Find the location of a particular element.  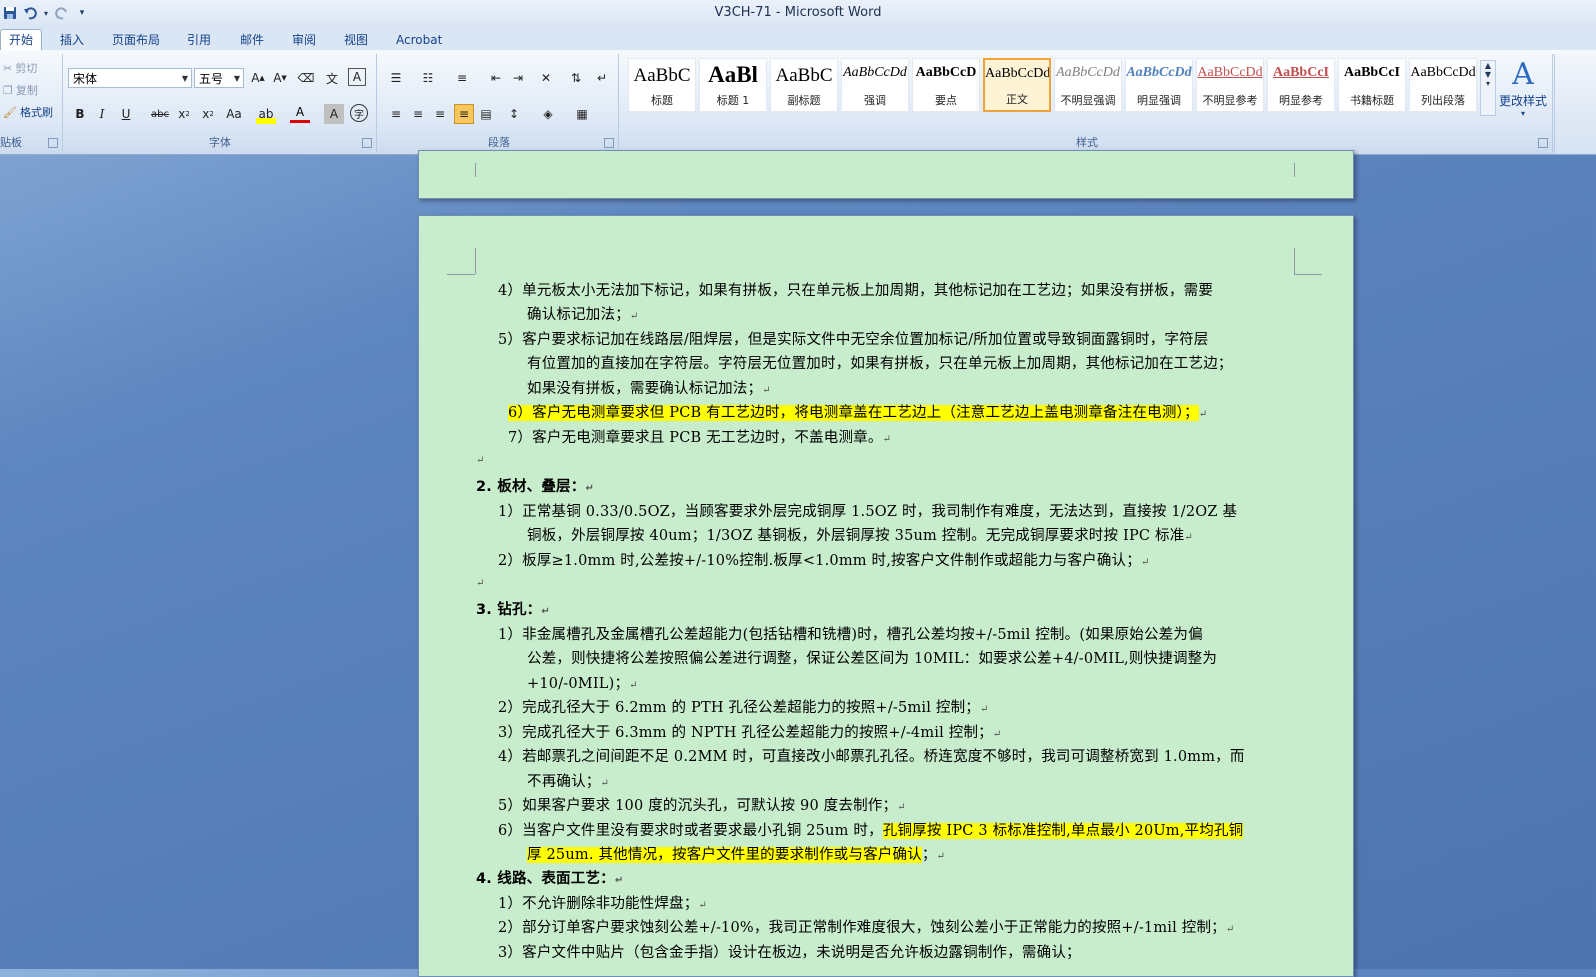

highlight-icon: ab is located at coordinates (266, 114).